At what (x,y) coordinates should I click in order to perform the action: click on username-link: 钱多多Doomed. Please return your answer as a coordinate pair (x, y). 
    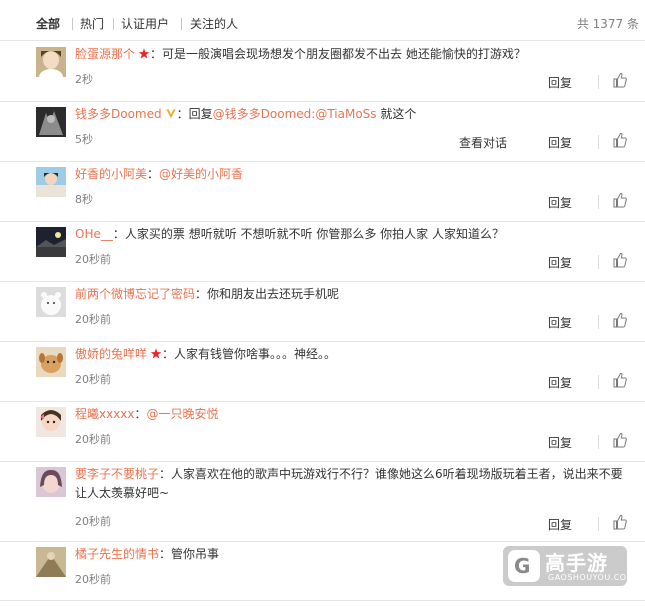
    Looking at the image, I should click on (118, 114).